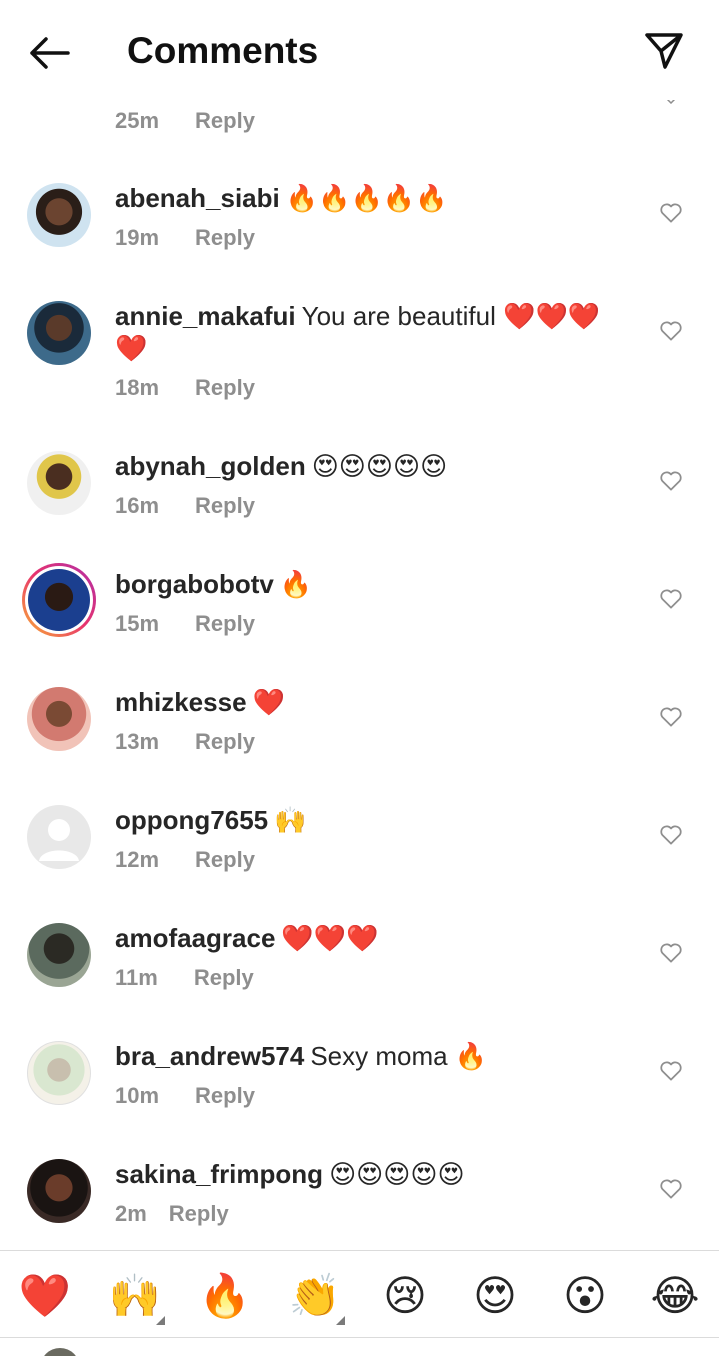 The image size is (719, 1356). Describe the element at coordinates (131, 1213) in the screenshot. I see `comment-time: 2m` at that location.